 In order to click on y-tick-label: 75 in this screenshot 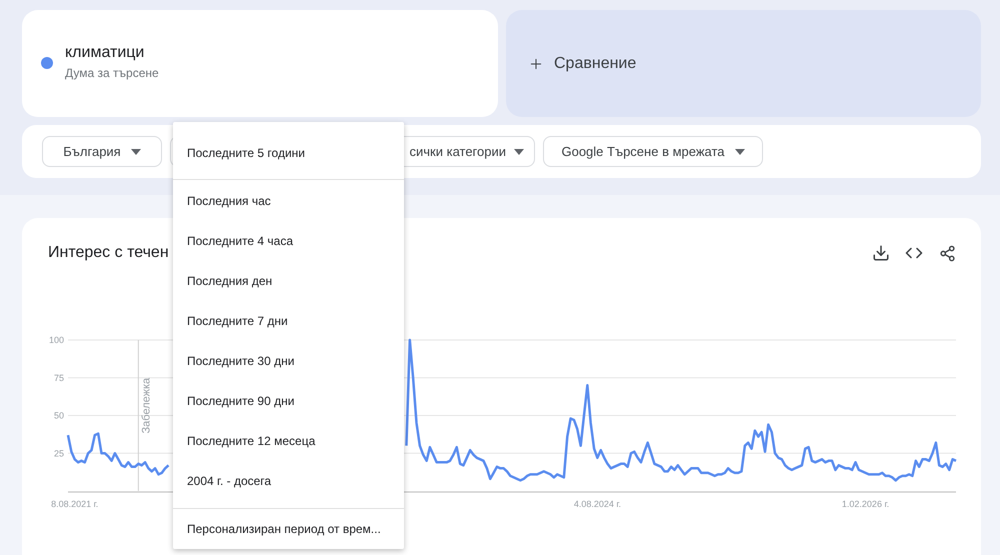, I will do `click(59, 377)`.